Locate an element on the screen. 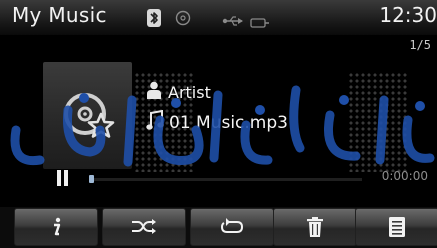 This screenshot has height=248, width=437. playback-row: 0:00:00 is located at coordinates (218, 178).